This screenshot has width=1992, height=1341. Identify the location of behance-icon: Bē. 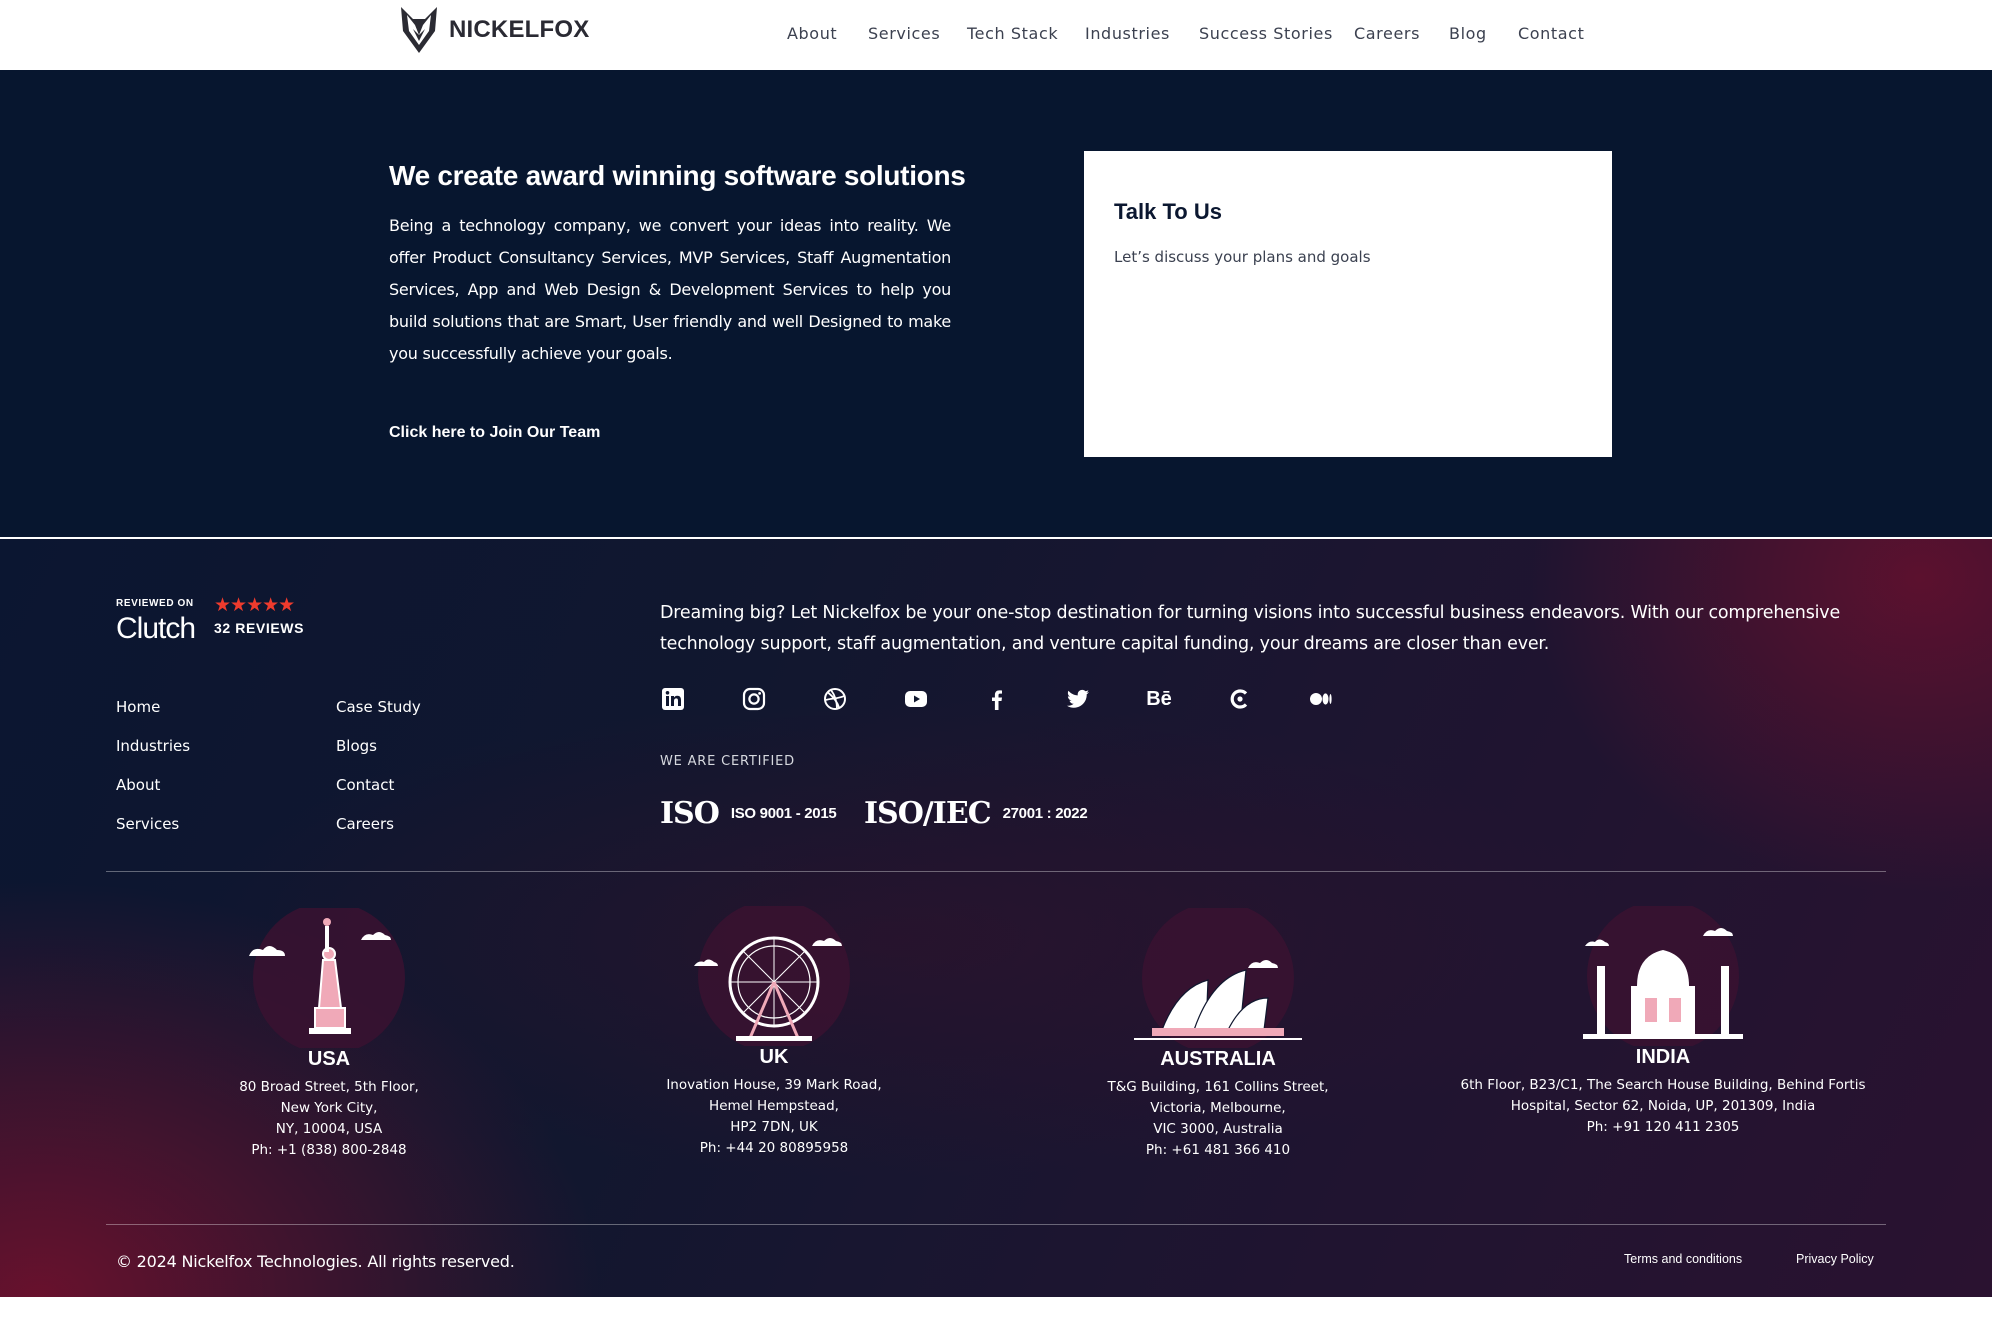
(1159, 699).